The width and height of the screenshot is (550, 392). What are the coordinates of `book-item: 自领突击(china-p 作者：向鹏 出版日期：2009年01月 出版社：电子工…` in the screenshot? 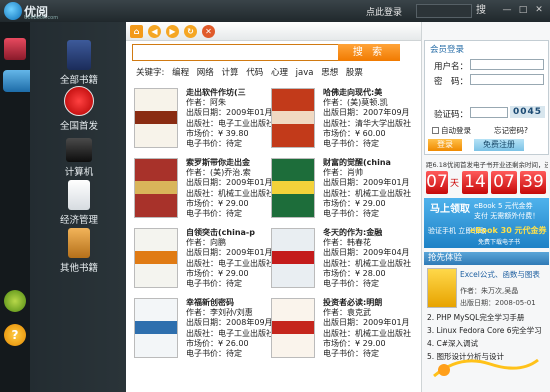 It's located at (204, 260).